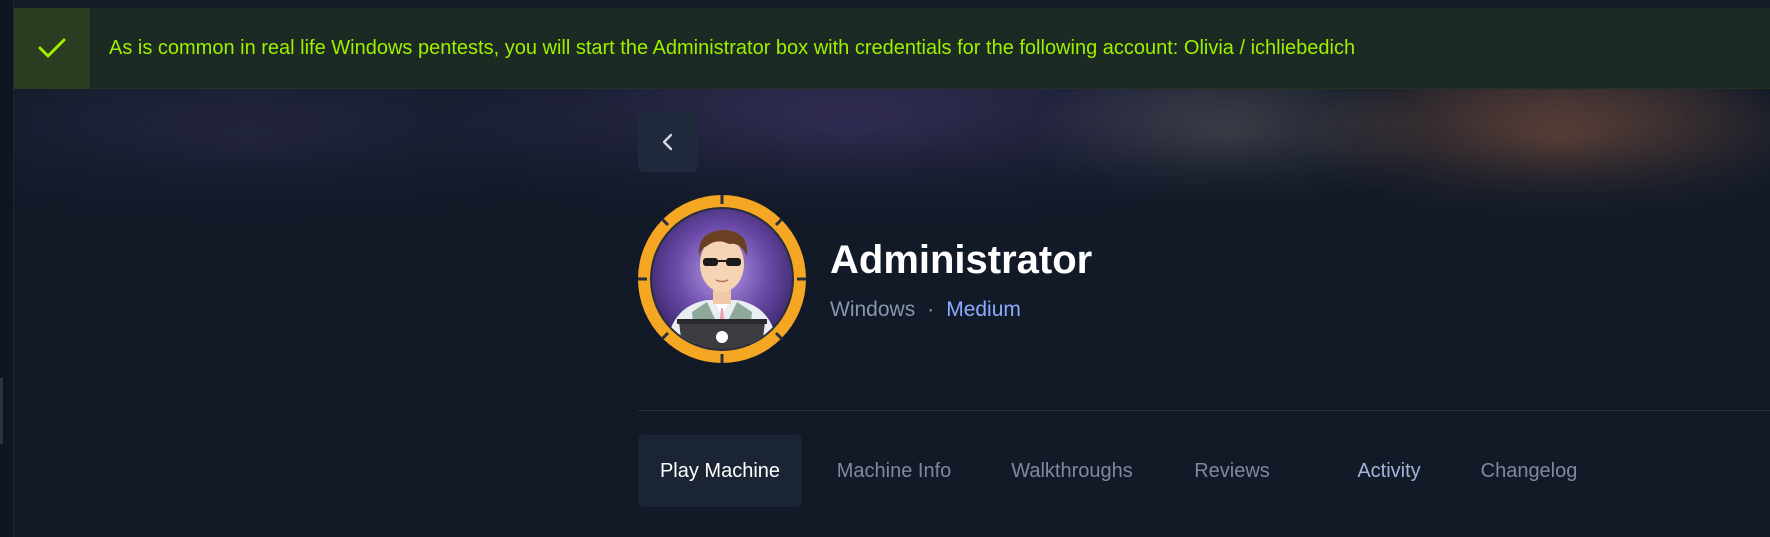 The width and height of the screenshot is (1770, 537). I want to click on tab-reviews: Reviews, so click(1232, 471).